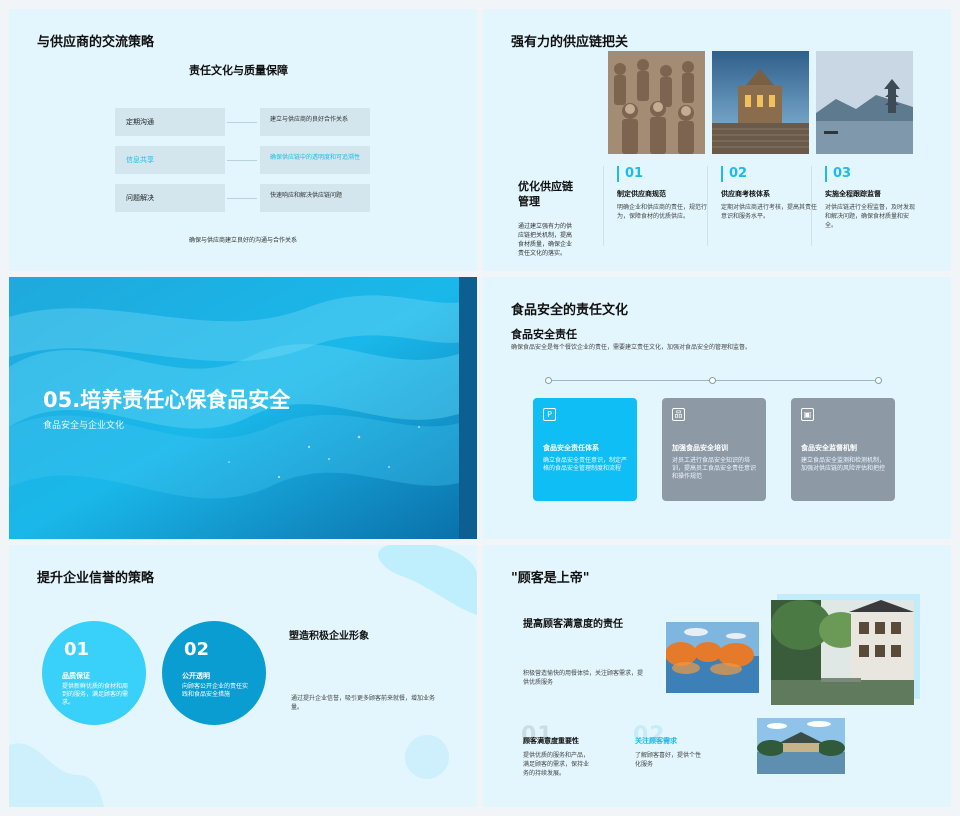 The height and width of the screenshot is (816, 960). What do you see at coordinates (712, 657) in the screenshot?
I see `autumn-lake-photo` at bounding box center [712, 657].